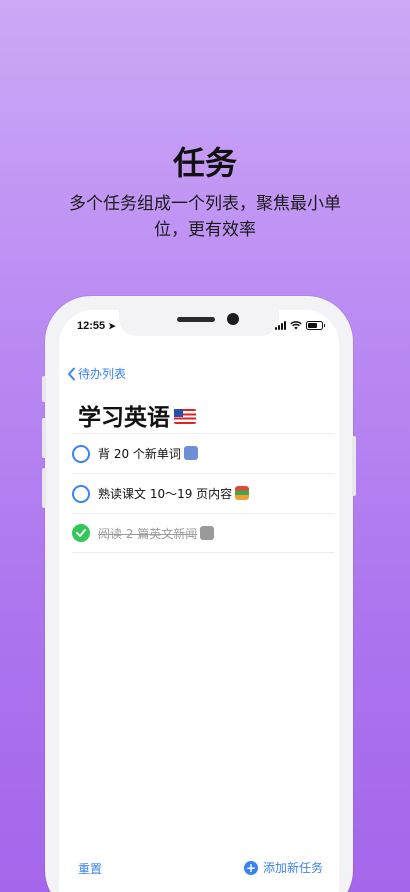 The height and width of the screenshot is (892, 410). What do you see at coordinates (250, 867) in the screenshot?
I see `plus-icon: +` at bounding box center [250, 867].